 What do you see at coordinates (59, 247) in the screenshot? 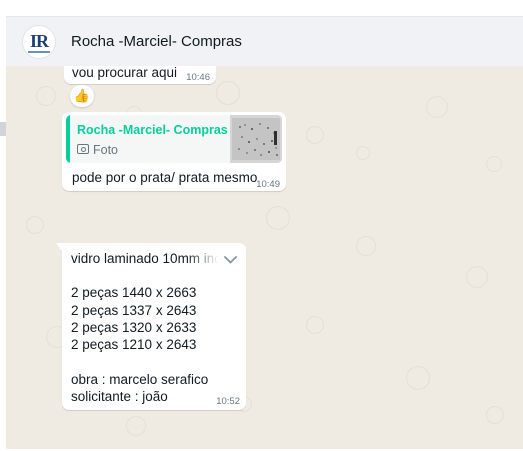
I see `bubble-tail` at bounding box center [59, 247].